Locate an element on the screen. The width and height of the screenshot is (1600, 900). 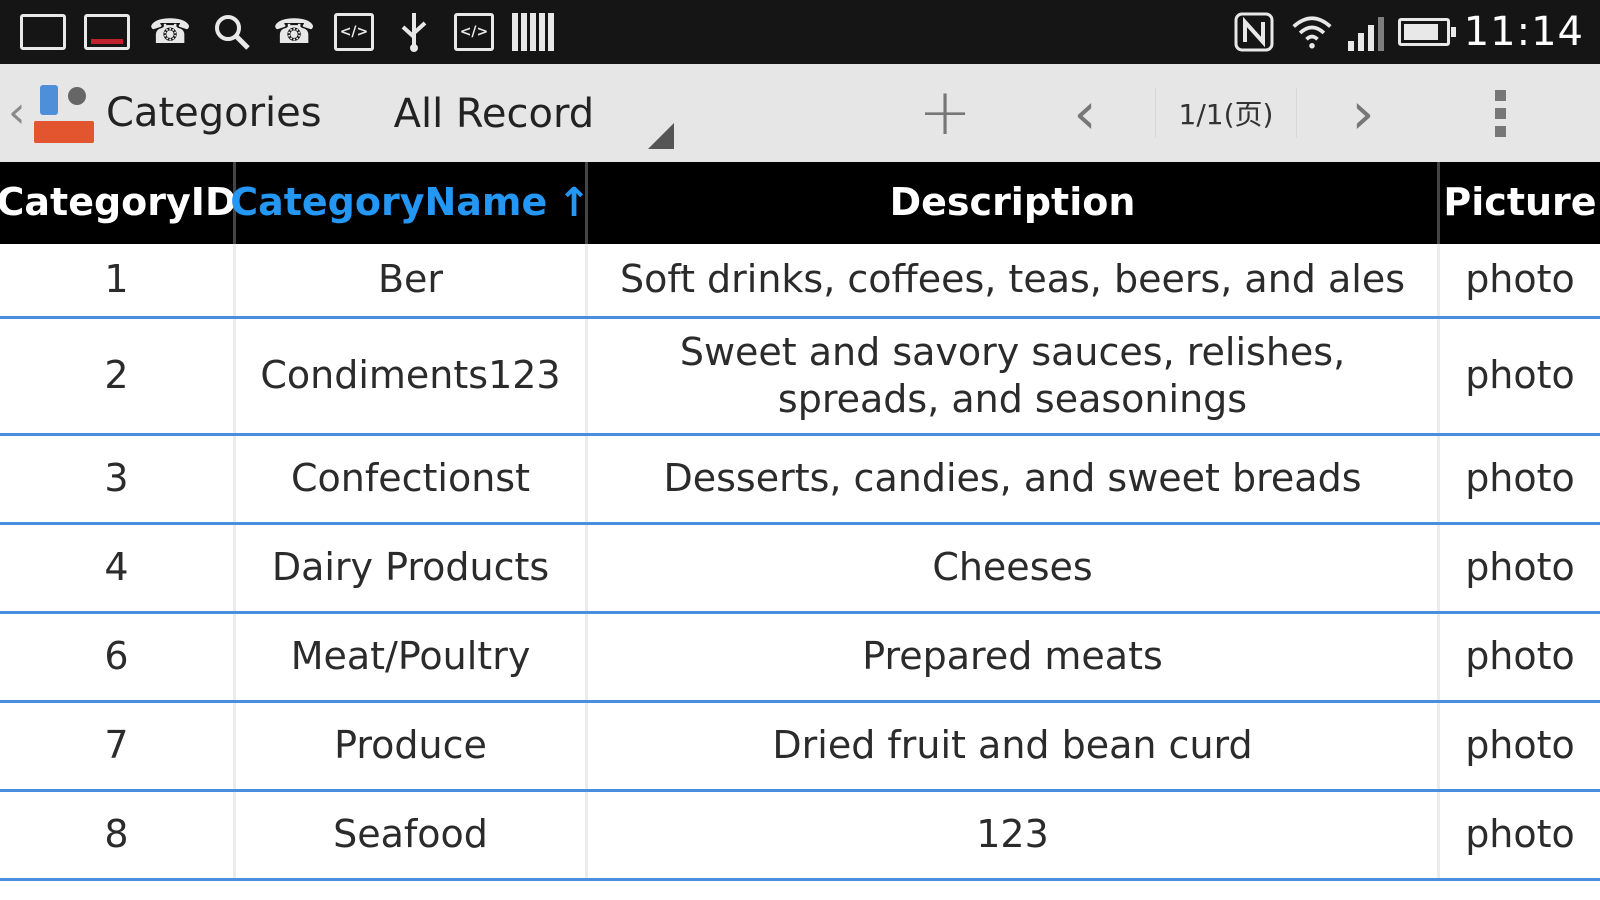
table-row: 6 Meat/Poultry Prepared meats photo is located at coordinates (800, 658).